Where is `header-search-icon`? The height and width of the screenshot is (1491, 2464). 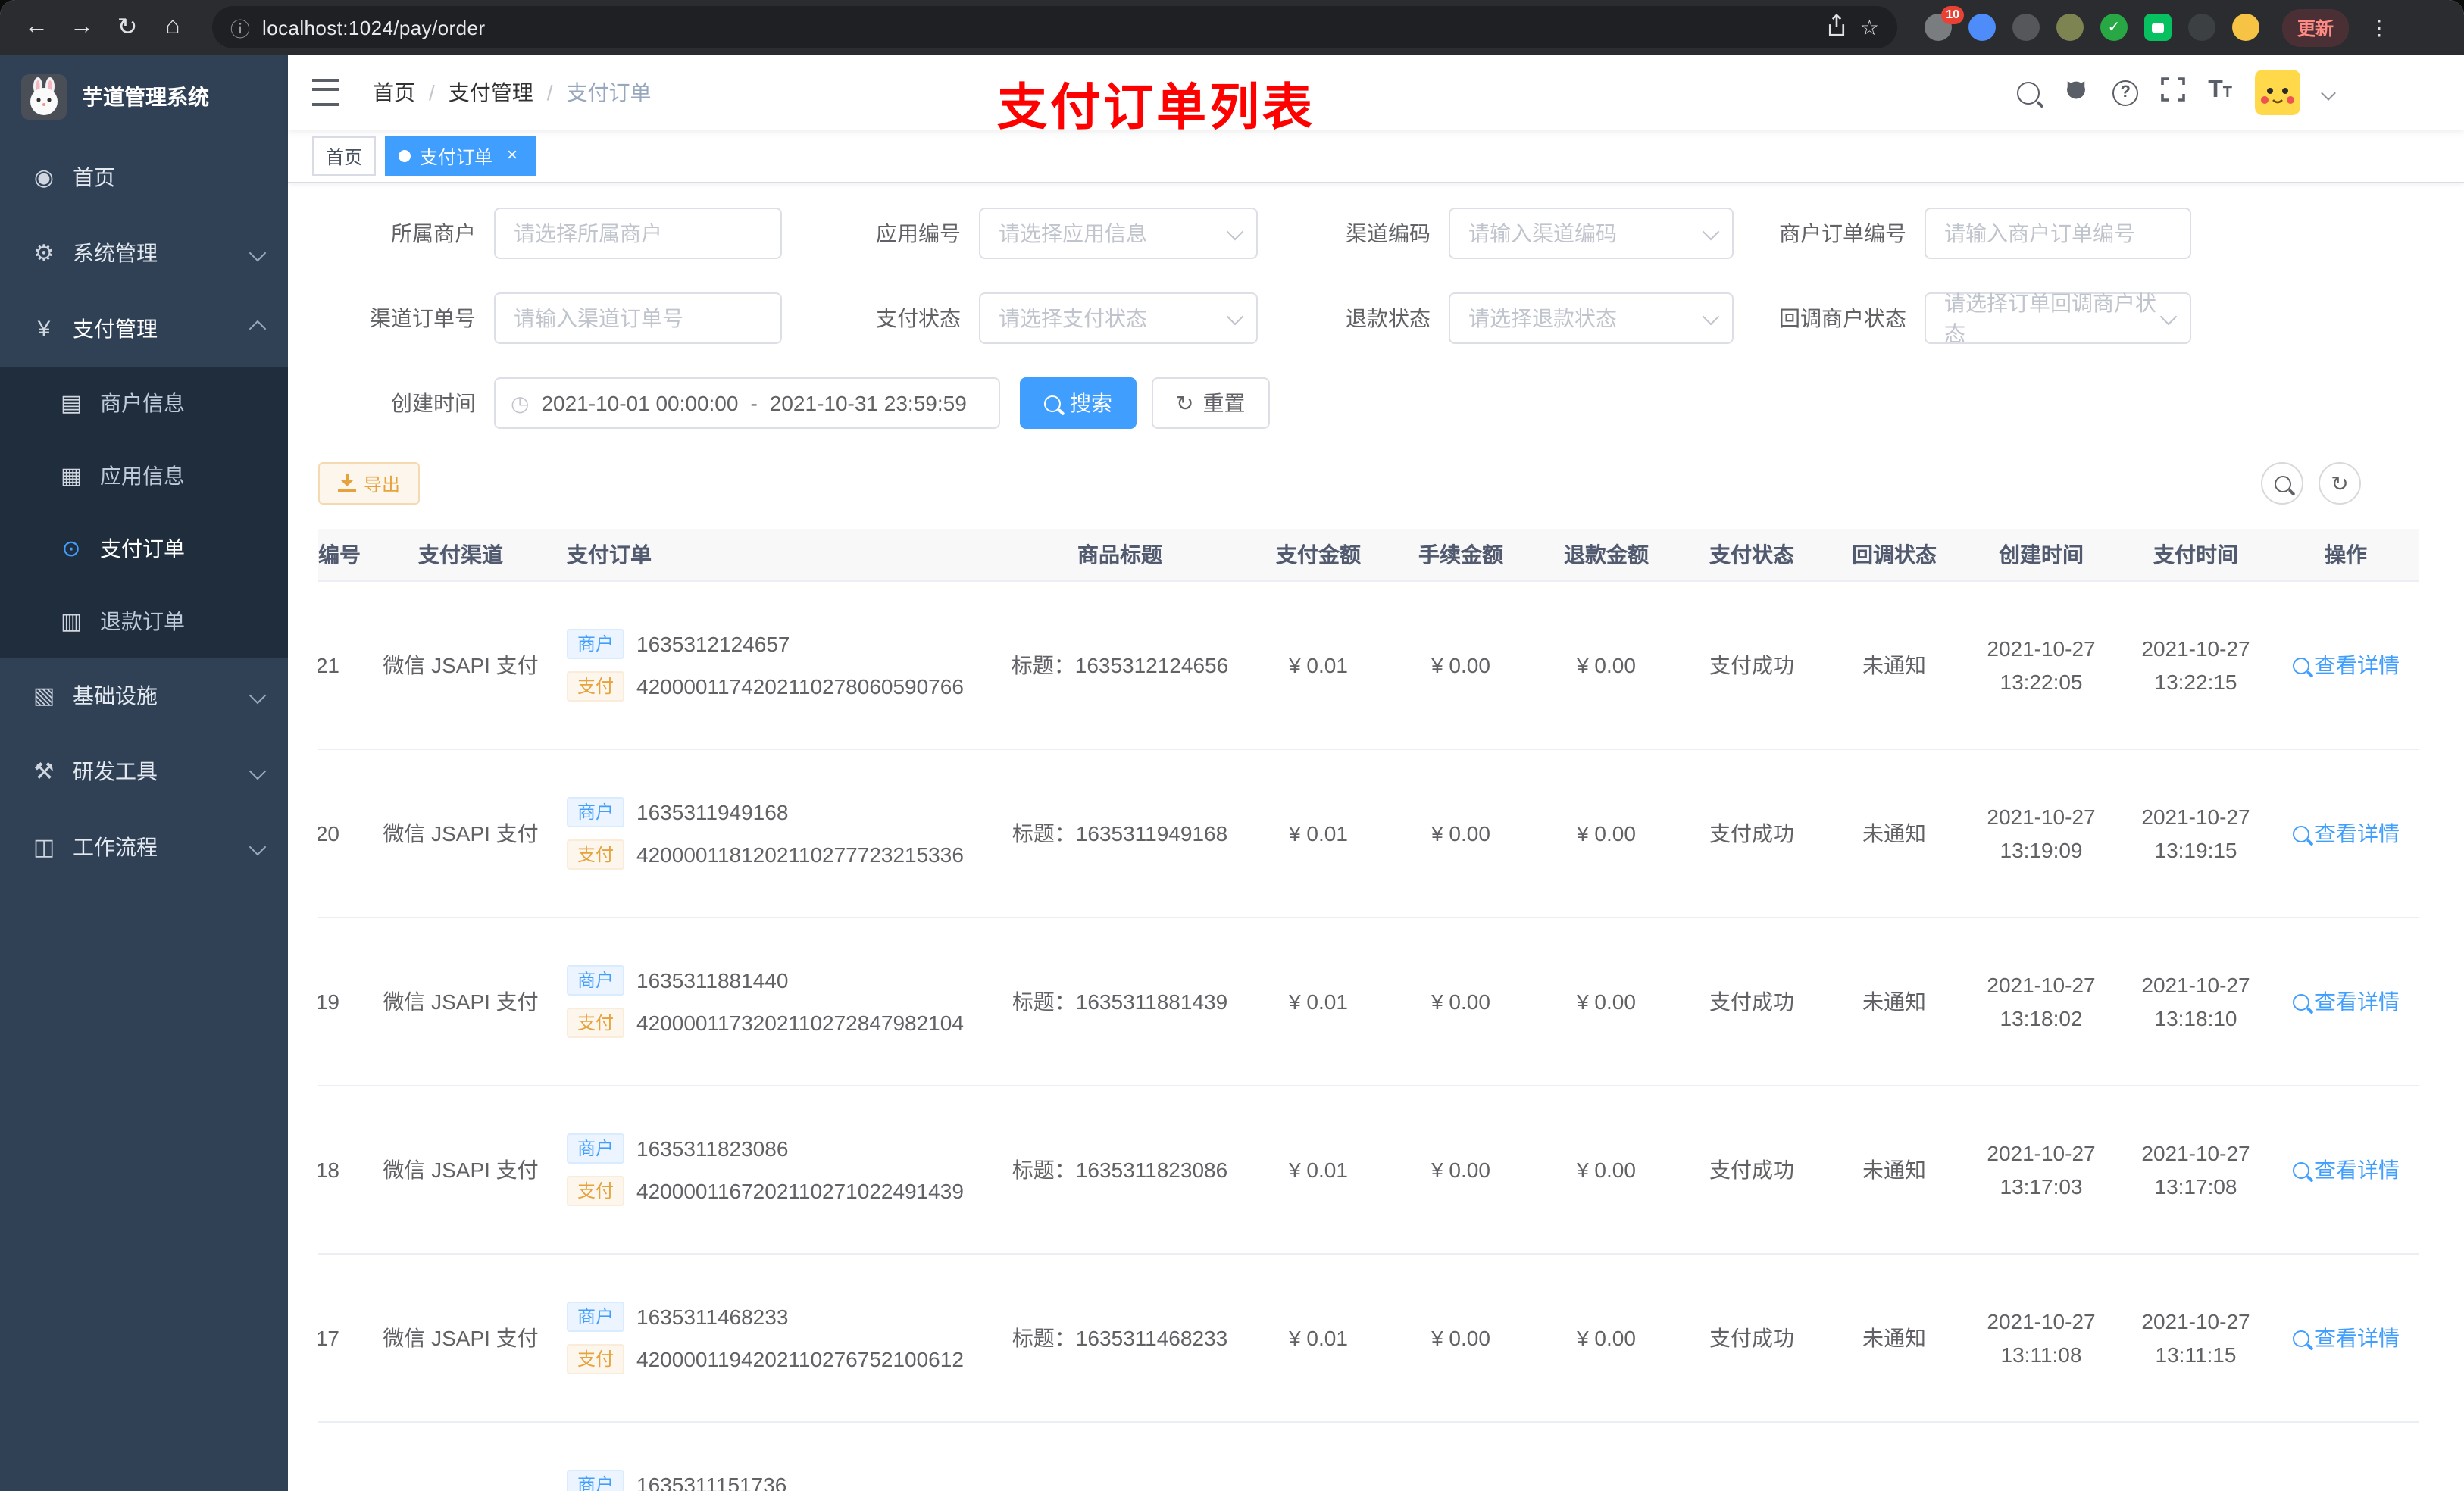
header-search-icon is located at coordinates (2028, 92).